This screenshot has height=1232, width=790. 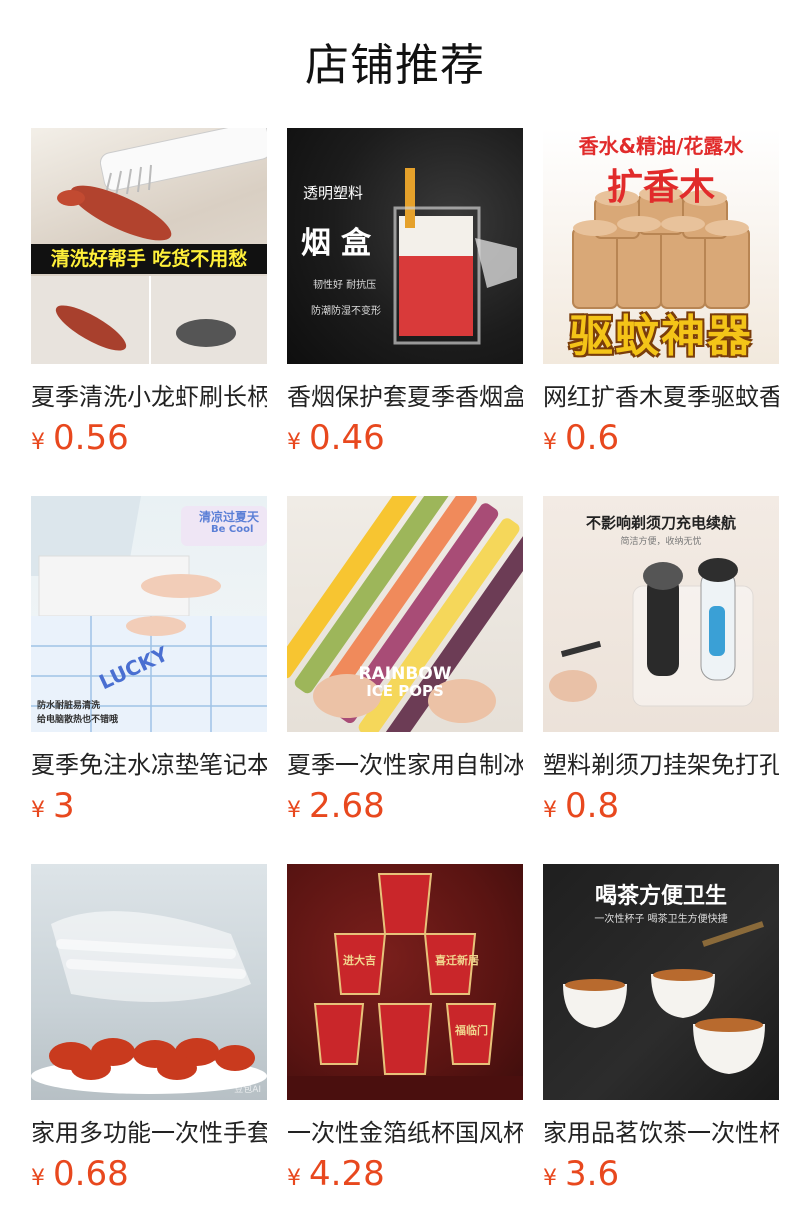 I want to click on product-image: RAINBOW ICE POPS, so click(x=405, y=614).